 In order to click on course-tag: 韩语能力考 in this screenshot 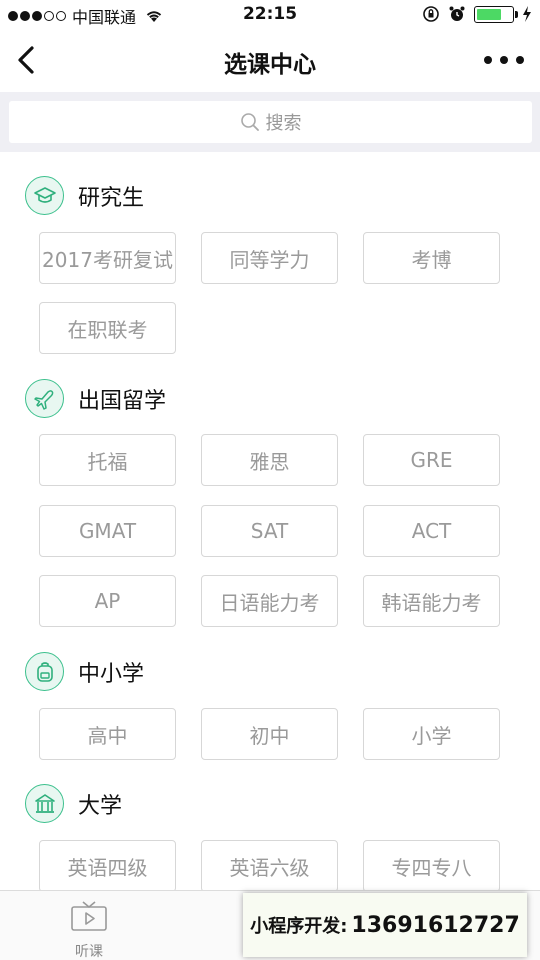, I will do `click(431, 601)`.